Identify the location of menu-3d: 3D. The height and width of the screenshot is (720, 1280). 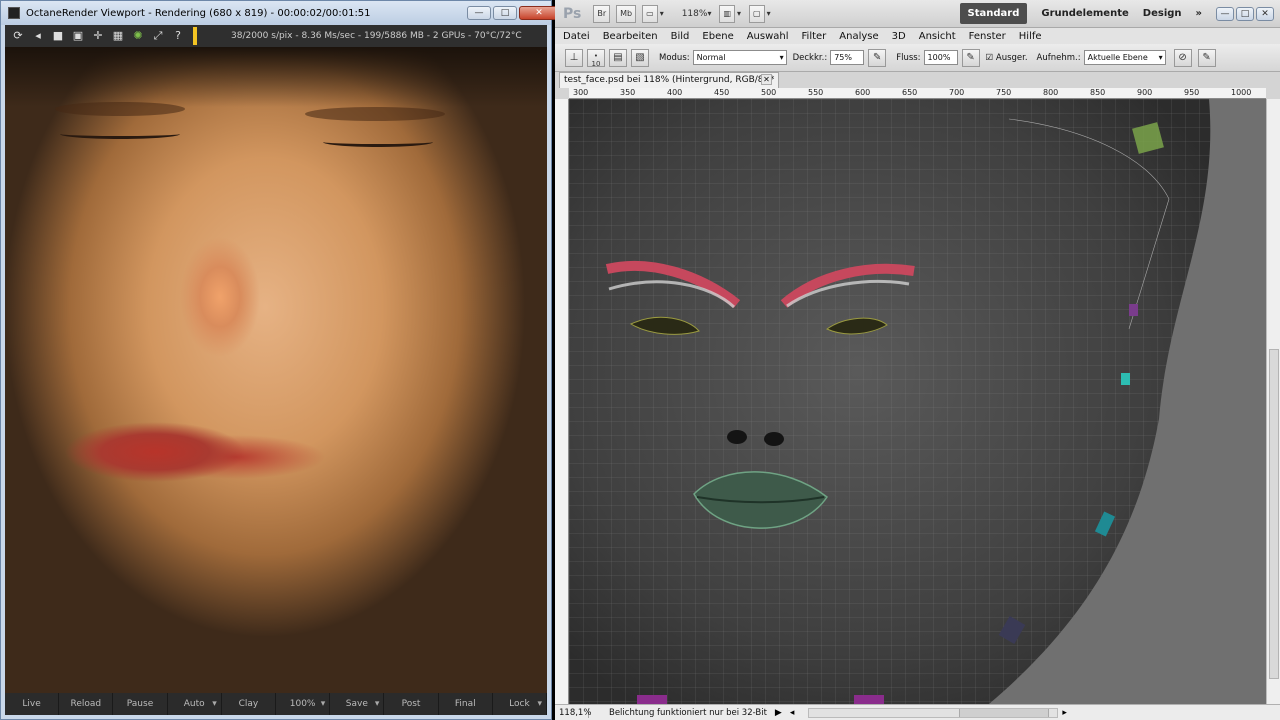
(899, 36).